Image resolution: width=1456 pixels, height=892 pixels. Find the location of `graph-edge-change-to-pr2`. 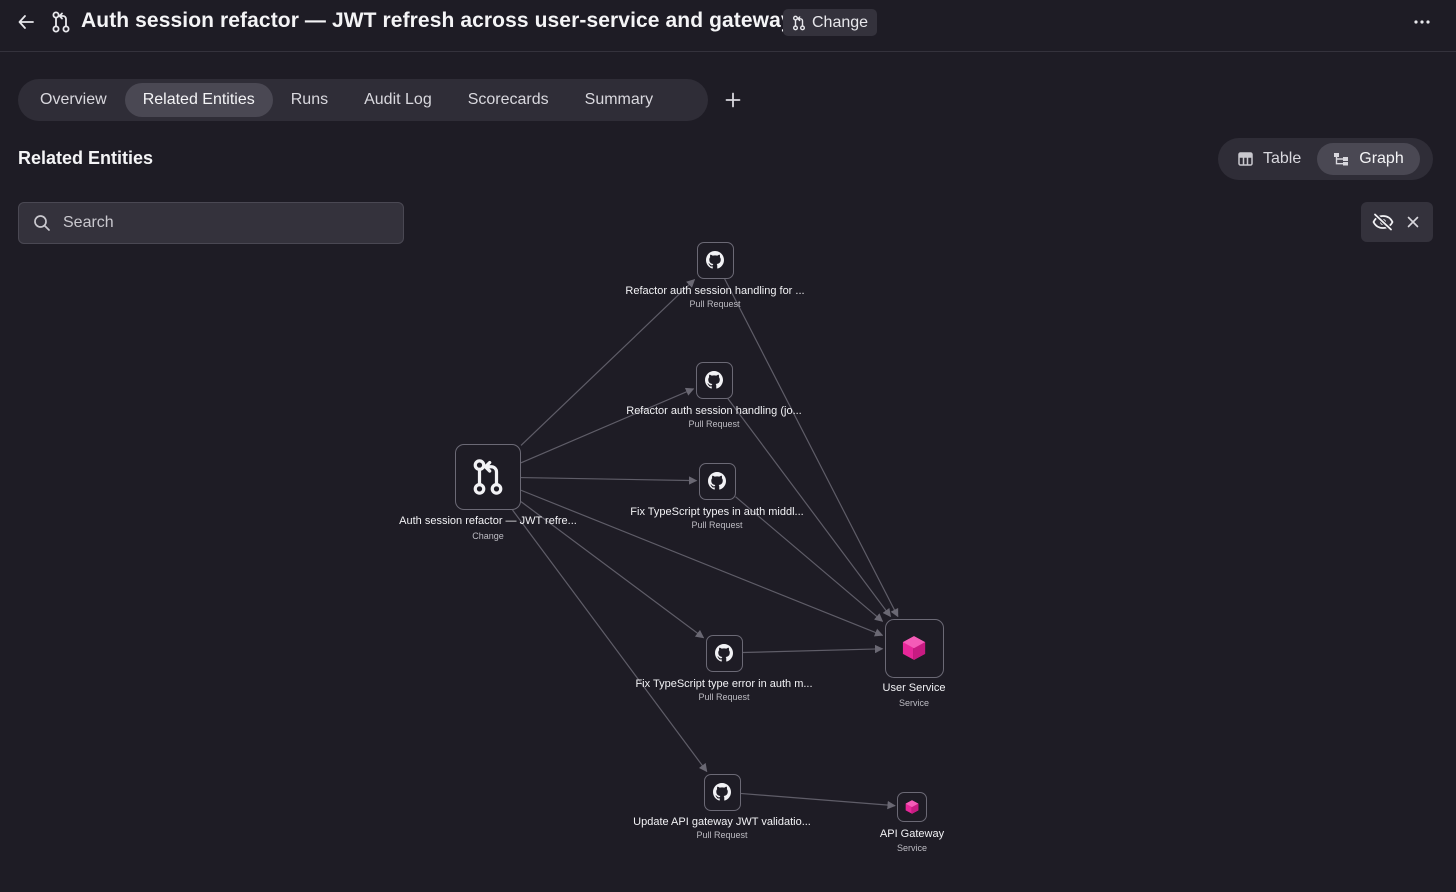

graph-edge-change-to-pr2 is located at coordinates (607, 425).